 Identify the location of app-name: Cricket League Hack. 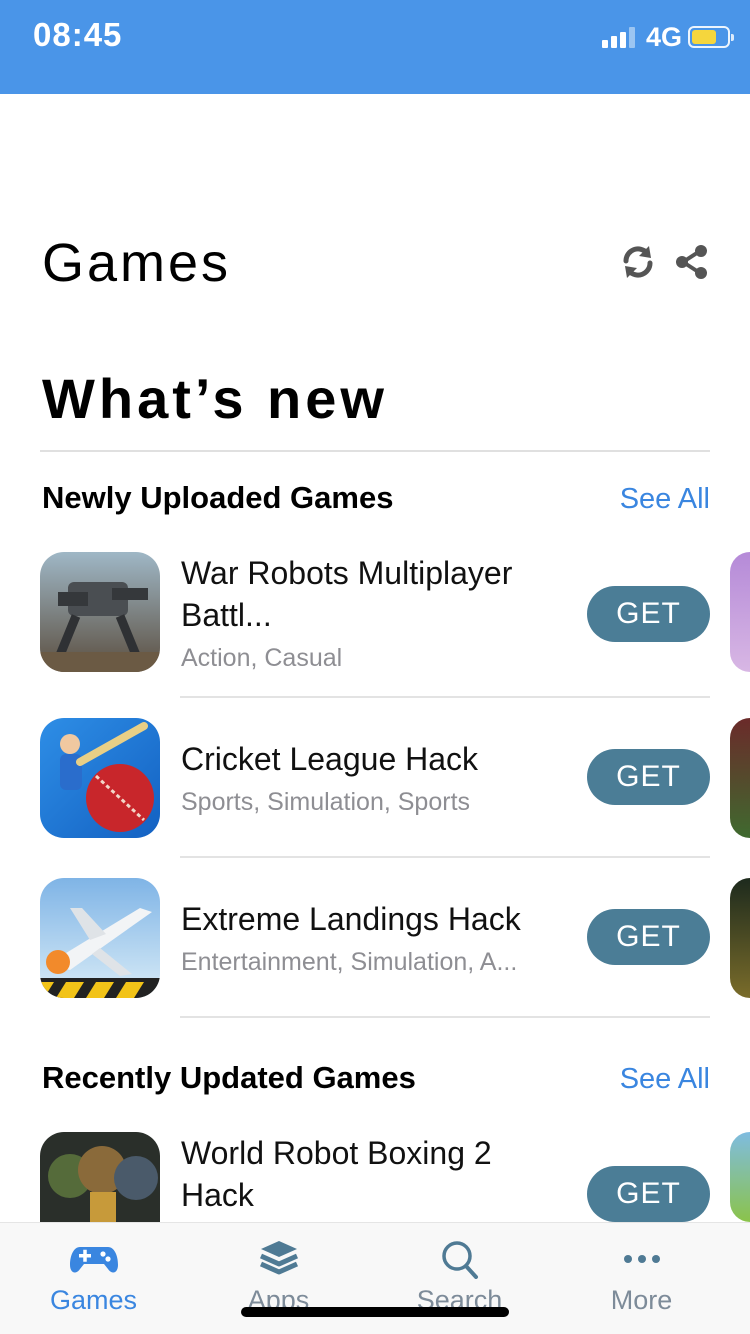
(330, 759).